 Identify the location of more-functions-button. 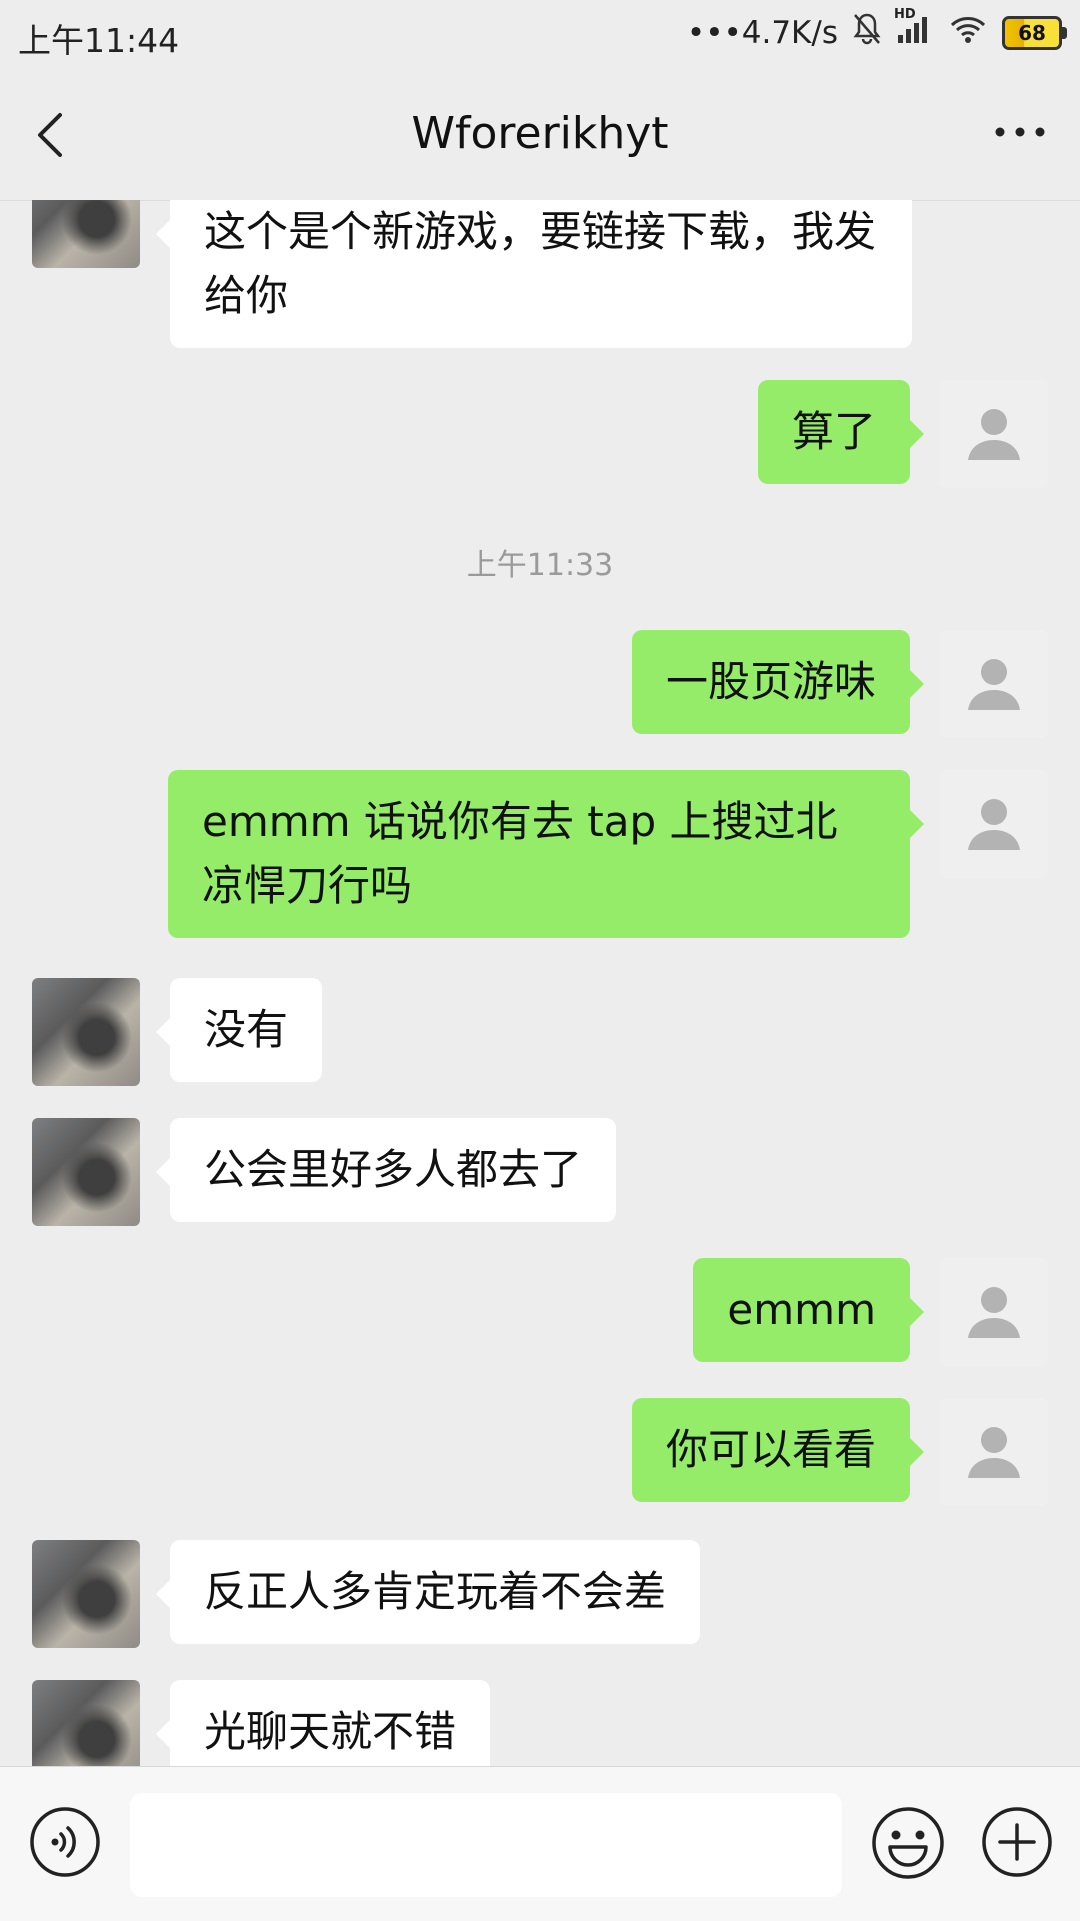
(1017, 1842).